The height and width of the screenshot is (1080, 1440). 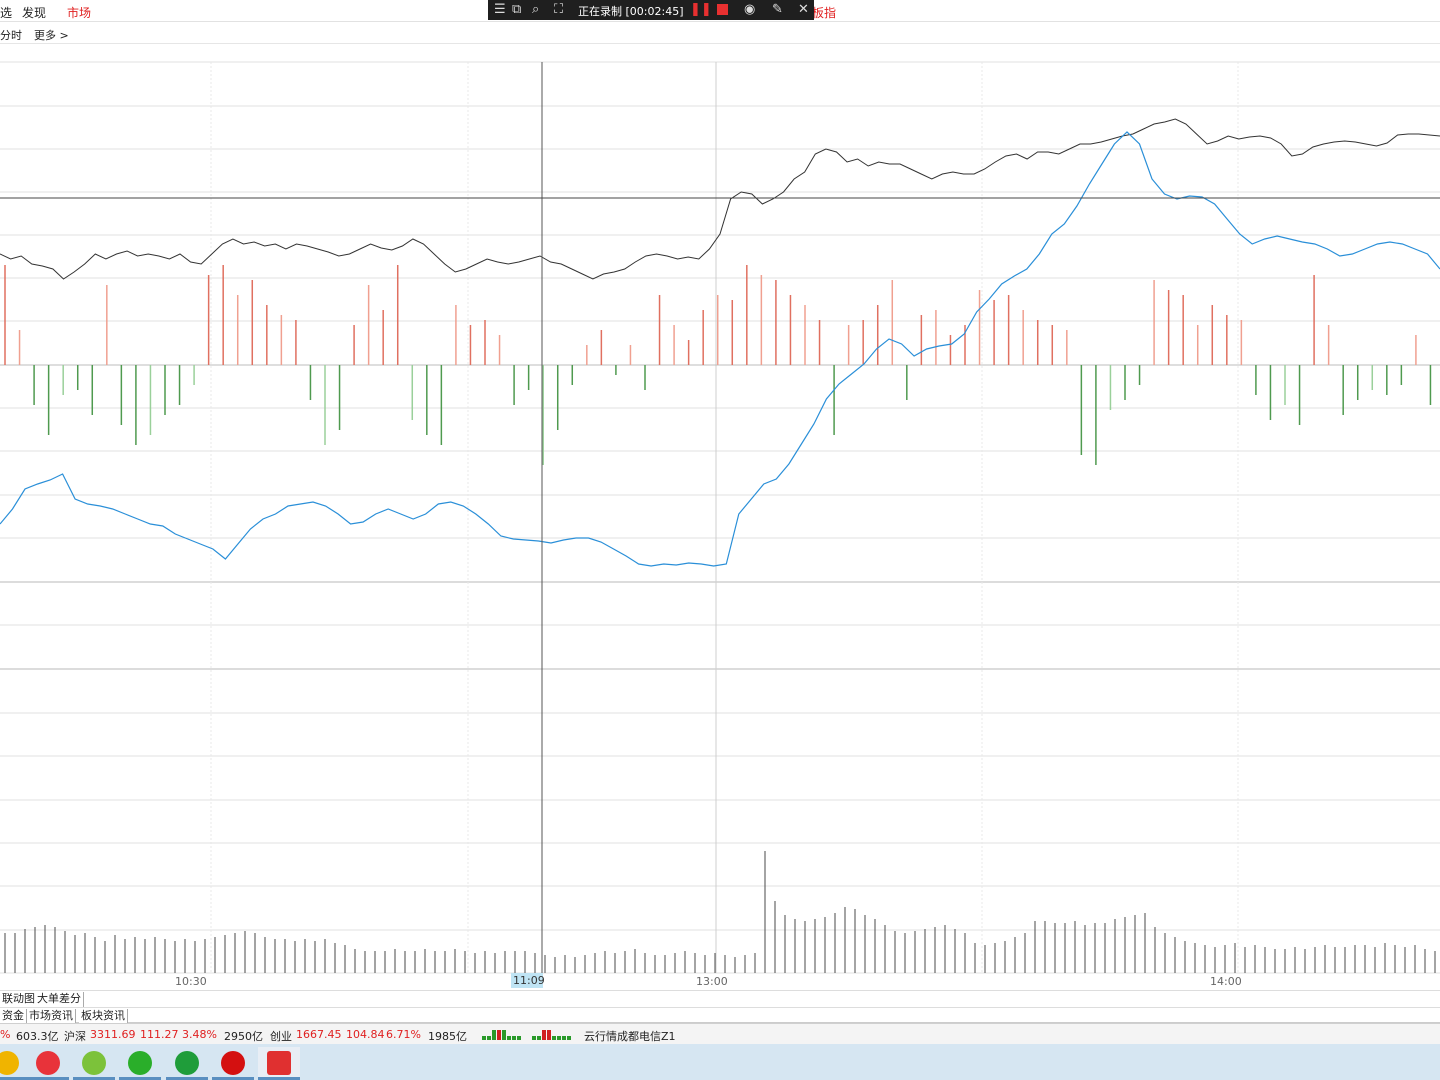 I want to click on hushen-label: 沪深, so click(x=75, y=1036).